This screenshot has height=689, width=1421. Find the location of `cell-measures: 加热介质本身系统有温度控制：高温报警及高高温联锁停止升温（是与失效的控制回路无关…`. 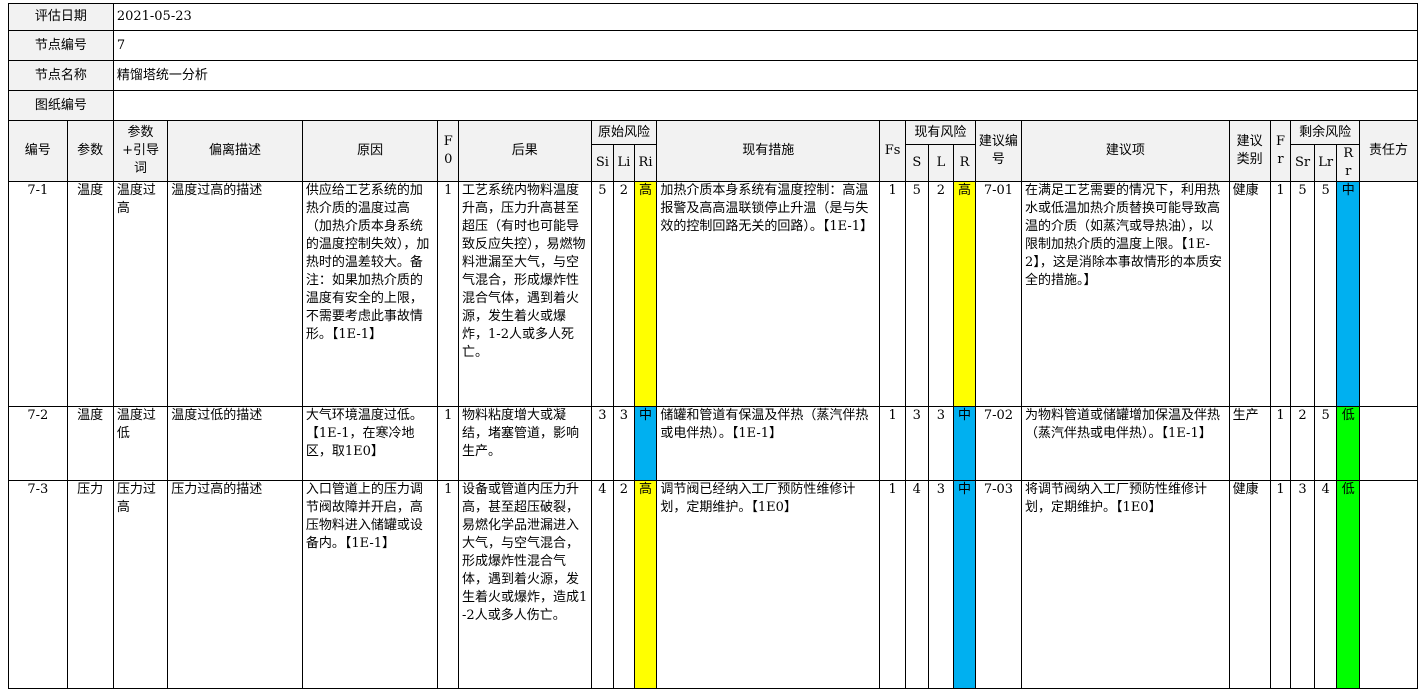

cell-measures: 加热介质本身系统有温度控制：高温报警及高高温联锁停止升温（是与失效的控制回路无关… is located at coordinates (768, 294).